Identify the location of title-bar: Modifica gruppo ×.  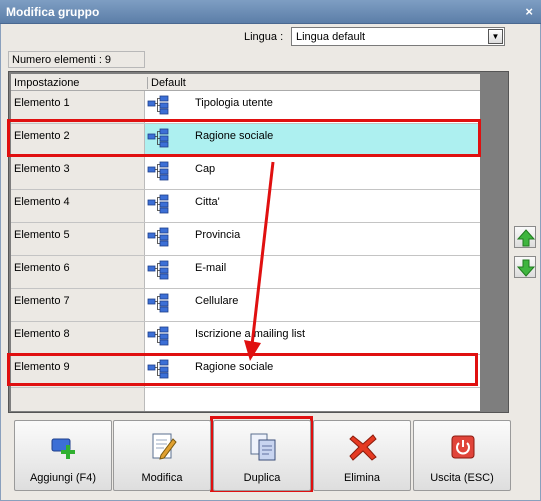
(270, 12).